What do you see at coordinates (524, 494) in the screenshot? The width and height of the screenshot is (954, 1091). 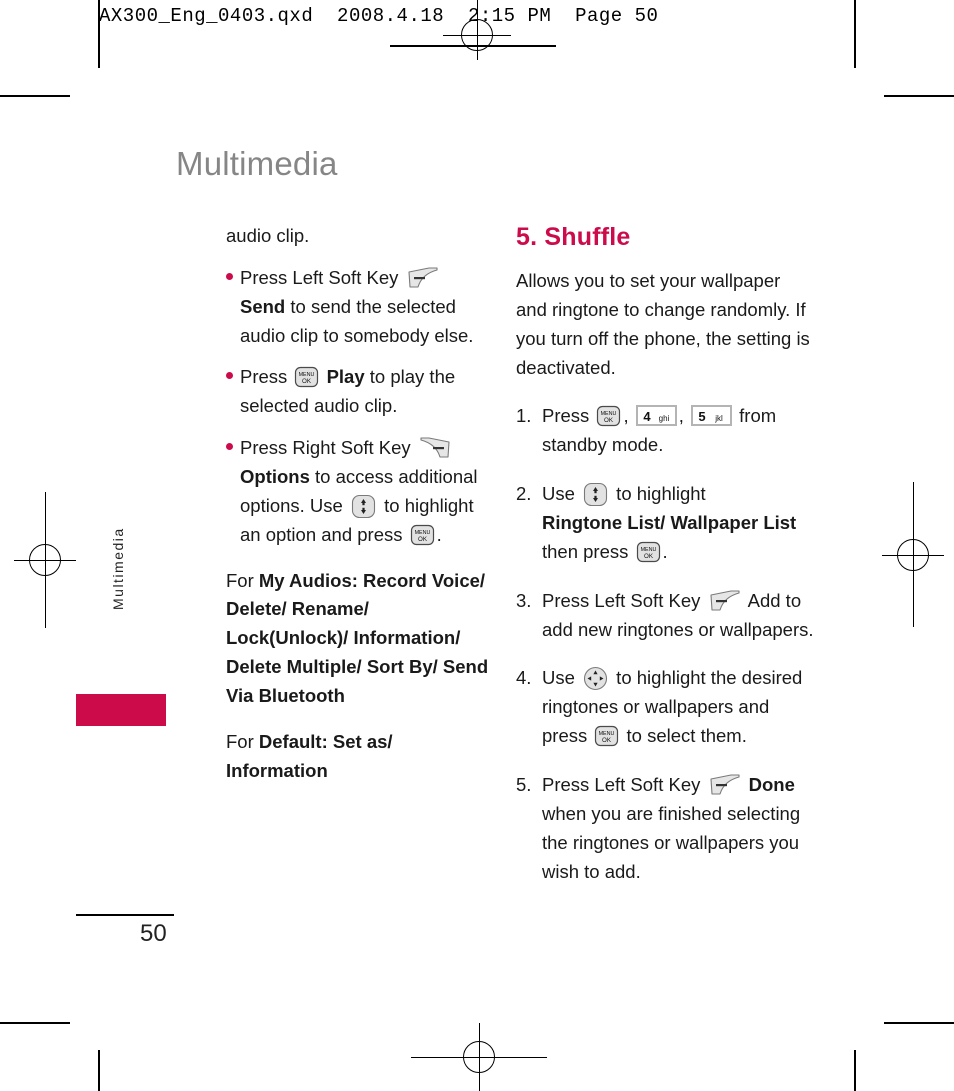 I see `step-number: 2.` at bounding box center [524, 494].